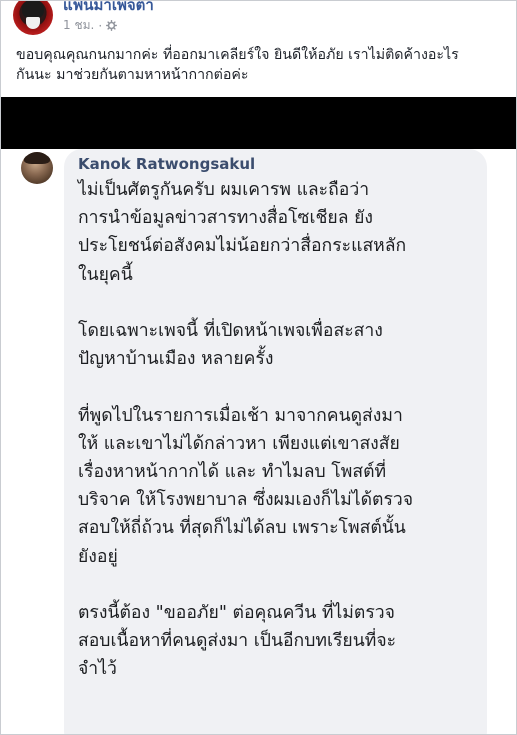  I want to click on comment-line: ในยุคนี้, so click(105, 274).